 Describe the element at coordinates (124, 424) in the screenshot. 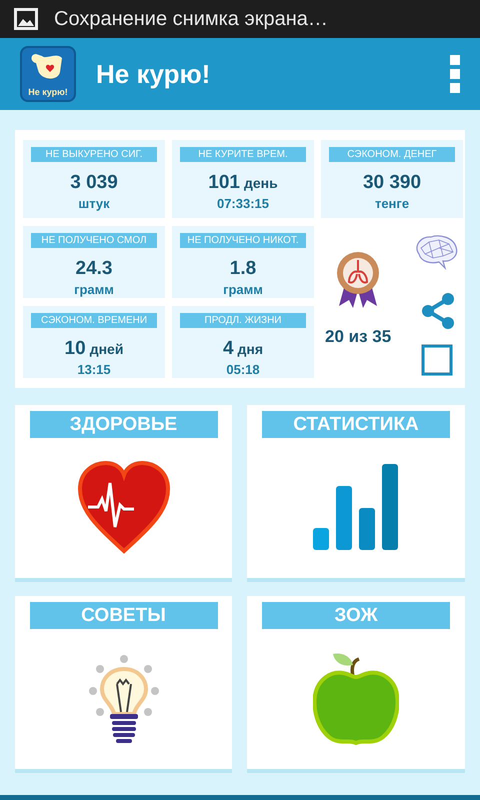

I see `tile-title: ЗДОРОВЬЕ` at that location.